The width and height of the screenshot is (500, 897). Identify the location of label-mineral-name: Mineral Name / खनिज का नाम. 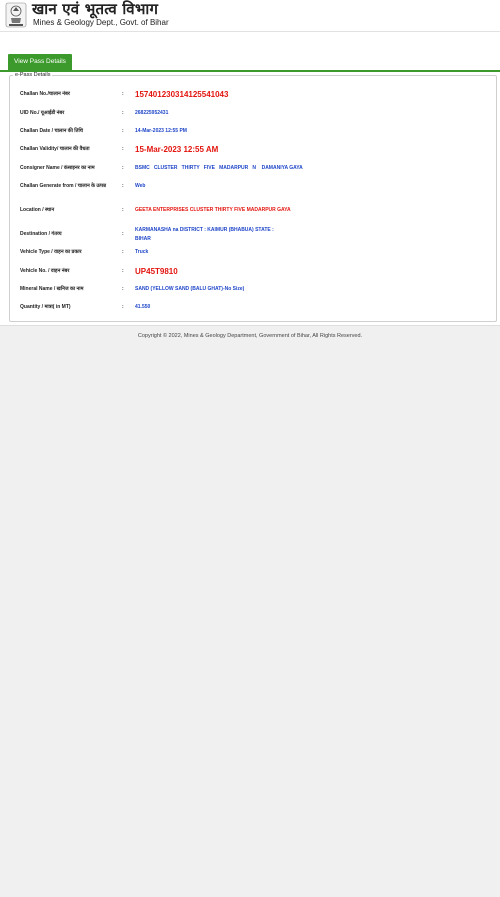
(52, 289).